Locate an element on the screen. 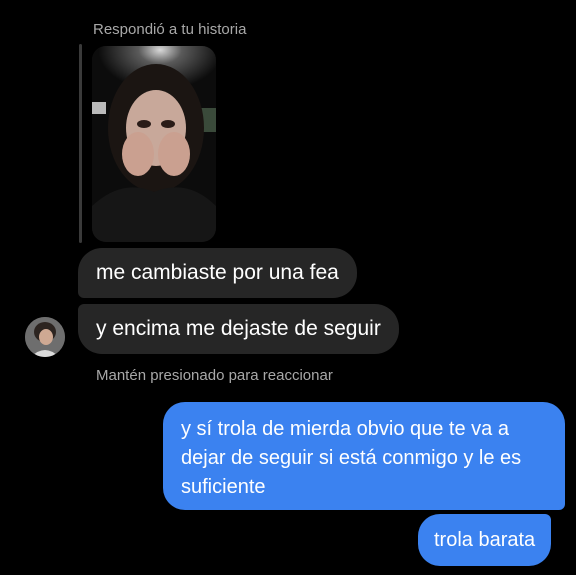  story-thumbnail is located at coordinates (154, 144).